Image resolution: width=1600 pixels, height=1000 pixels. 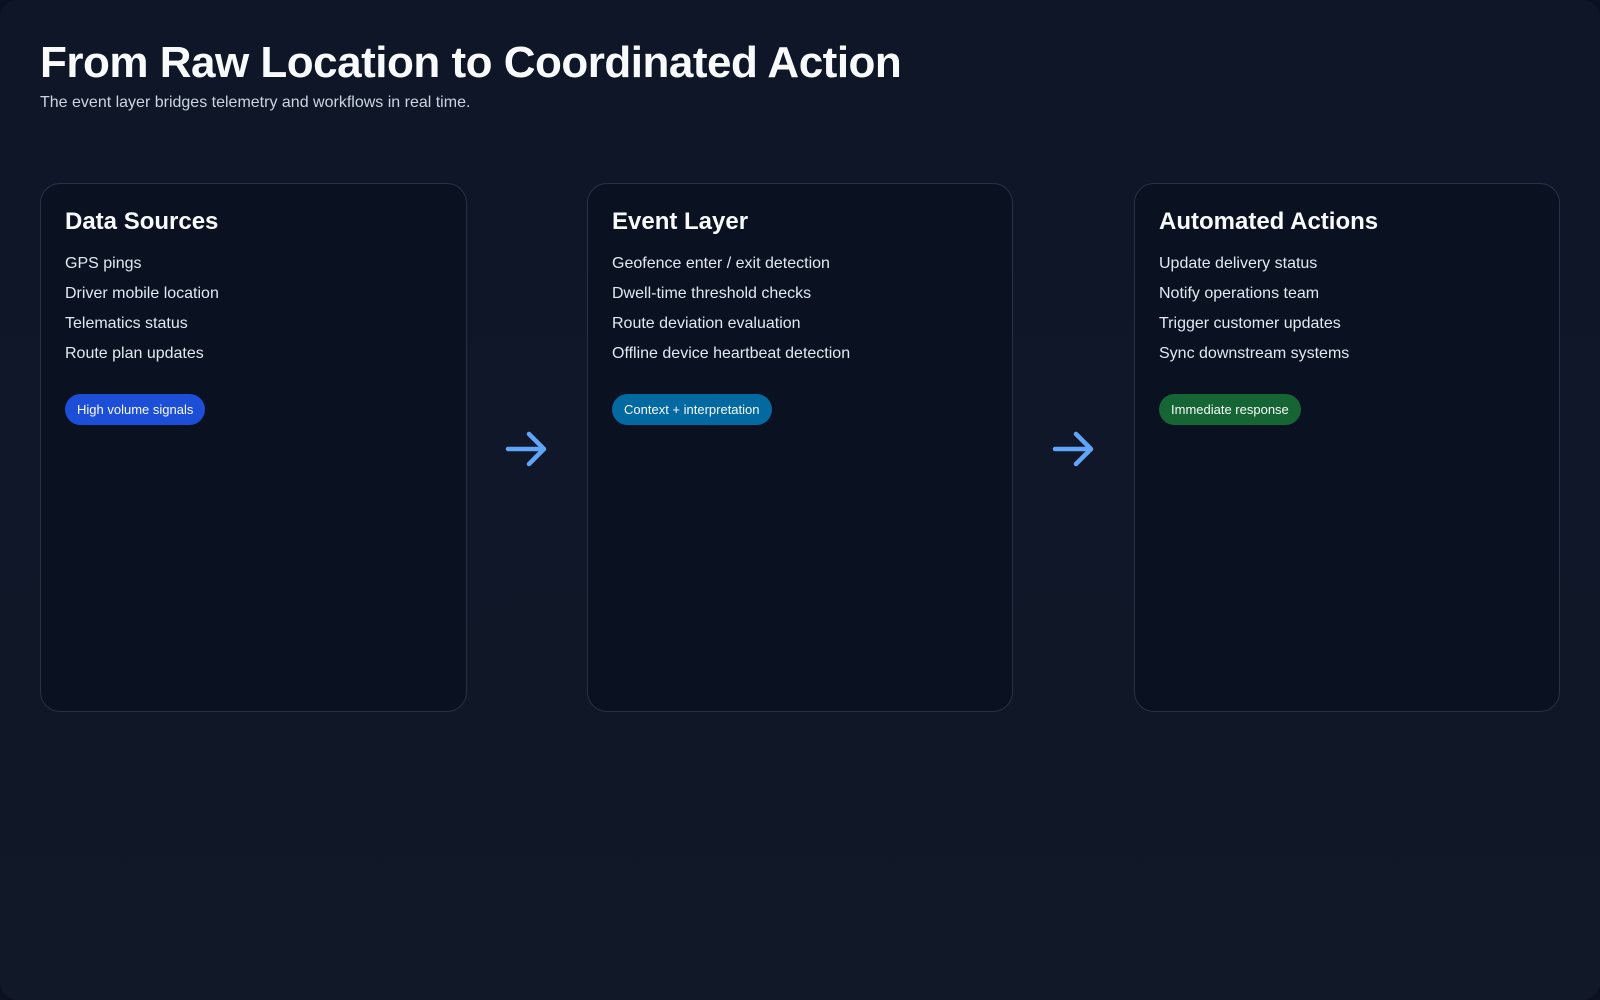 I want to click on stage-item: Offline device heartbeat detection, so click(x=731, y=353).